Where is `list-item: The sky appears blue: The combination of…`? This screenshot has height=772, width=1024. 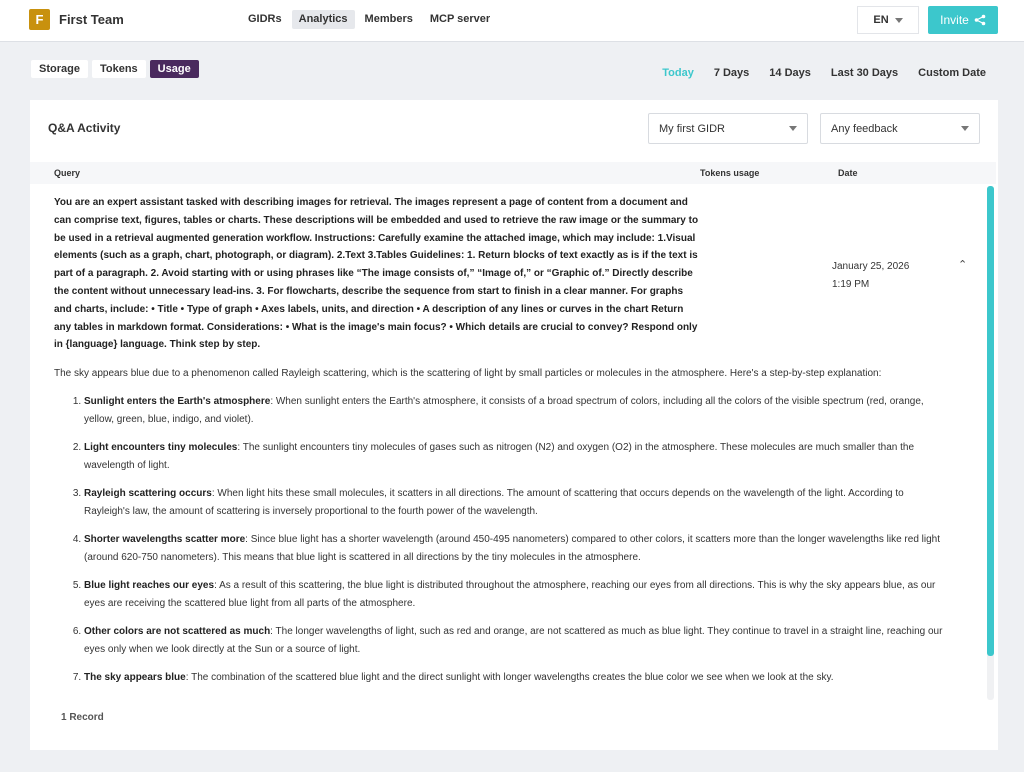 list-item: The sky appears blue: The combination of… is located at coordinates (514, 678).